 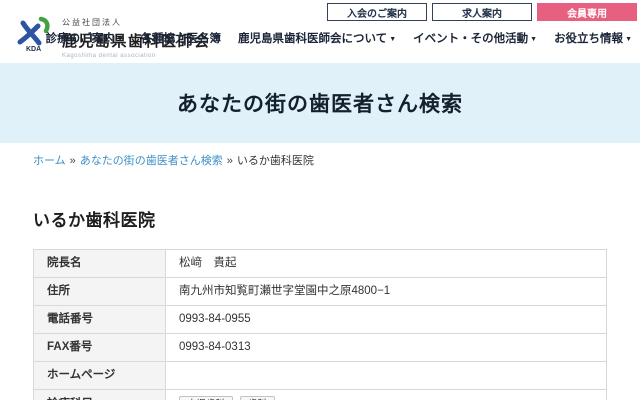 What do you see at coordinates (386, 291) in the screenshot?
I see `row-value: 南九州市知覧町瀬世字堂園中之原4800−1` at bounding box center [386, 291].